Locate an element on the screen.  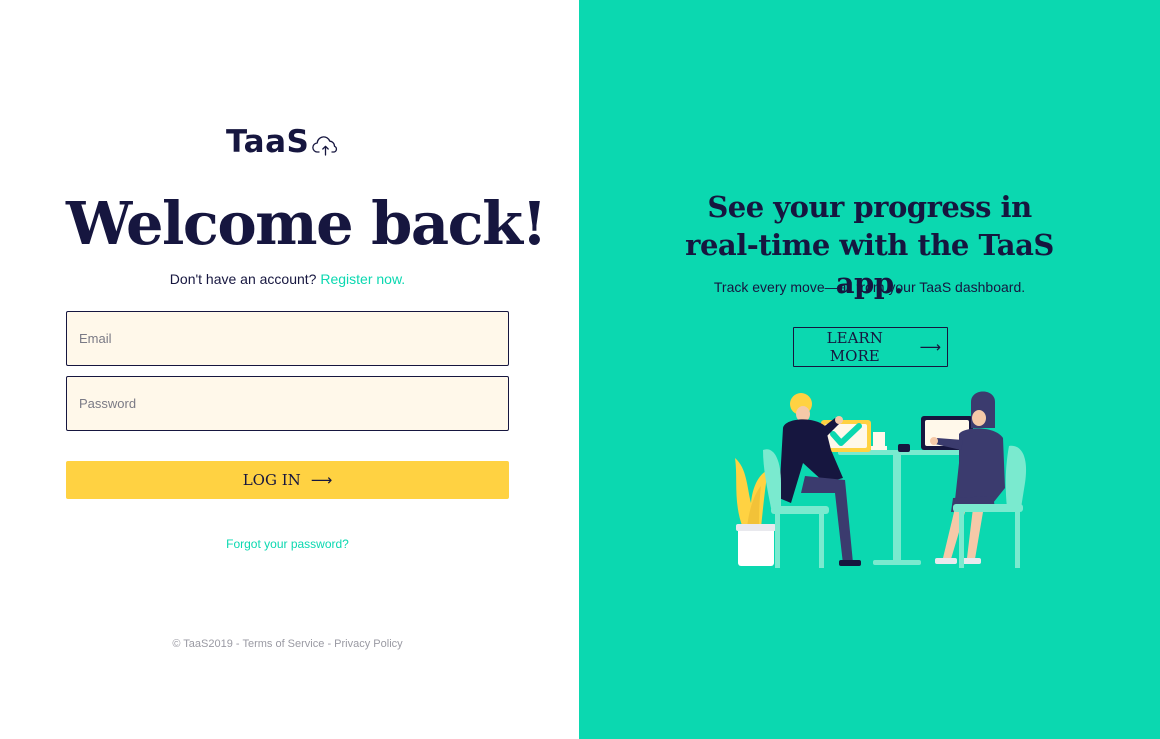
register-prompt-line: Don't have an account? Register now. is located at coordinates (287, 279).